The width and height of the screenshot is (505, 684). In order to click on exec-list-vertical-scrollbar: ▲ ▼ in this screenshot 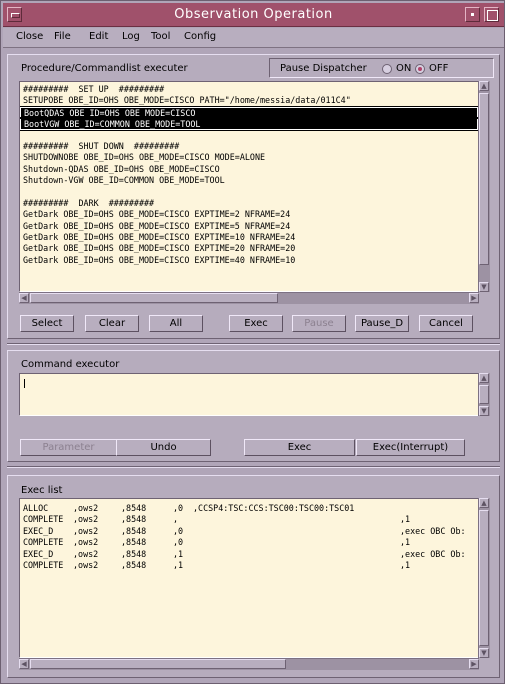, I will do `click(484, 578)`.